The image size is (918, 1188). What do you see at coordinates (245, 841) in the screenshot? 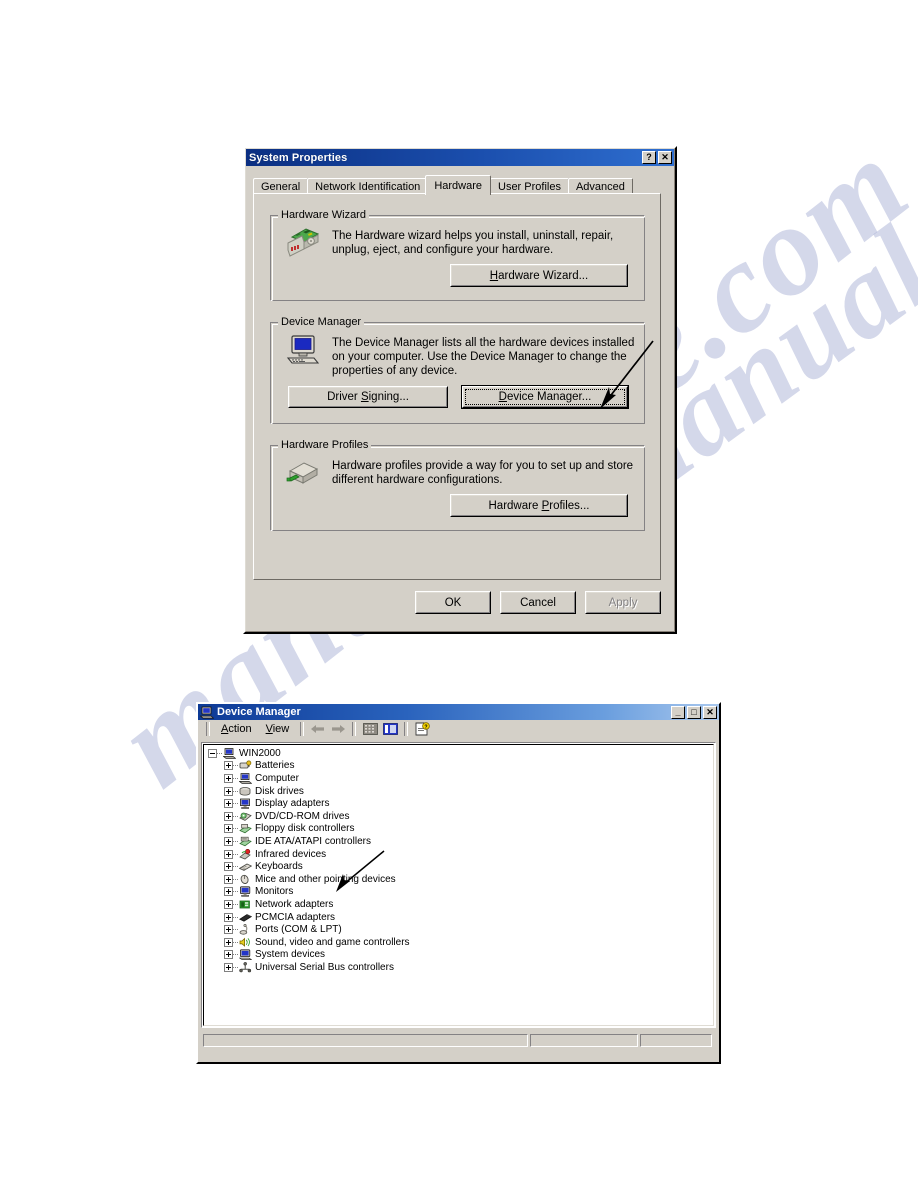
I see `ide-controller-icon` at bounding box center [245, 841].